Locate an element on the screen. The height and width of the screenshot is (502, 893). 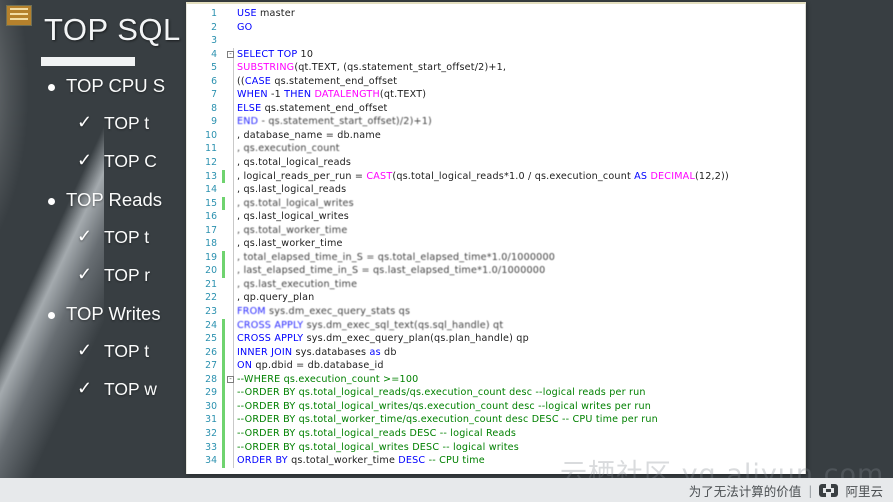
code-text: , qs.last_execution_time is located at coordinates (297, 284).